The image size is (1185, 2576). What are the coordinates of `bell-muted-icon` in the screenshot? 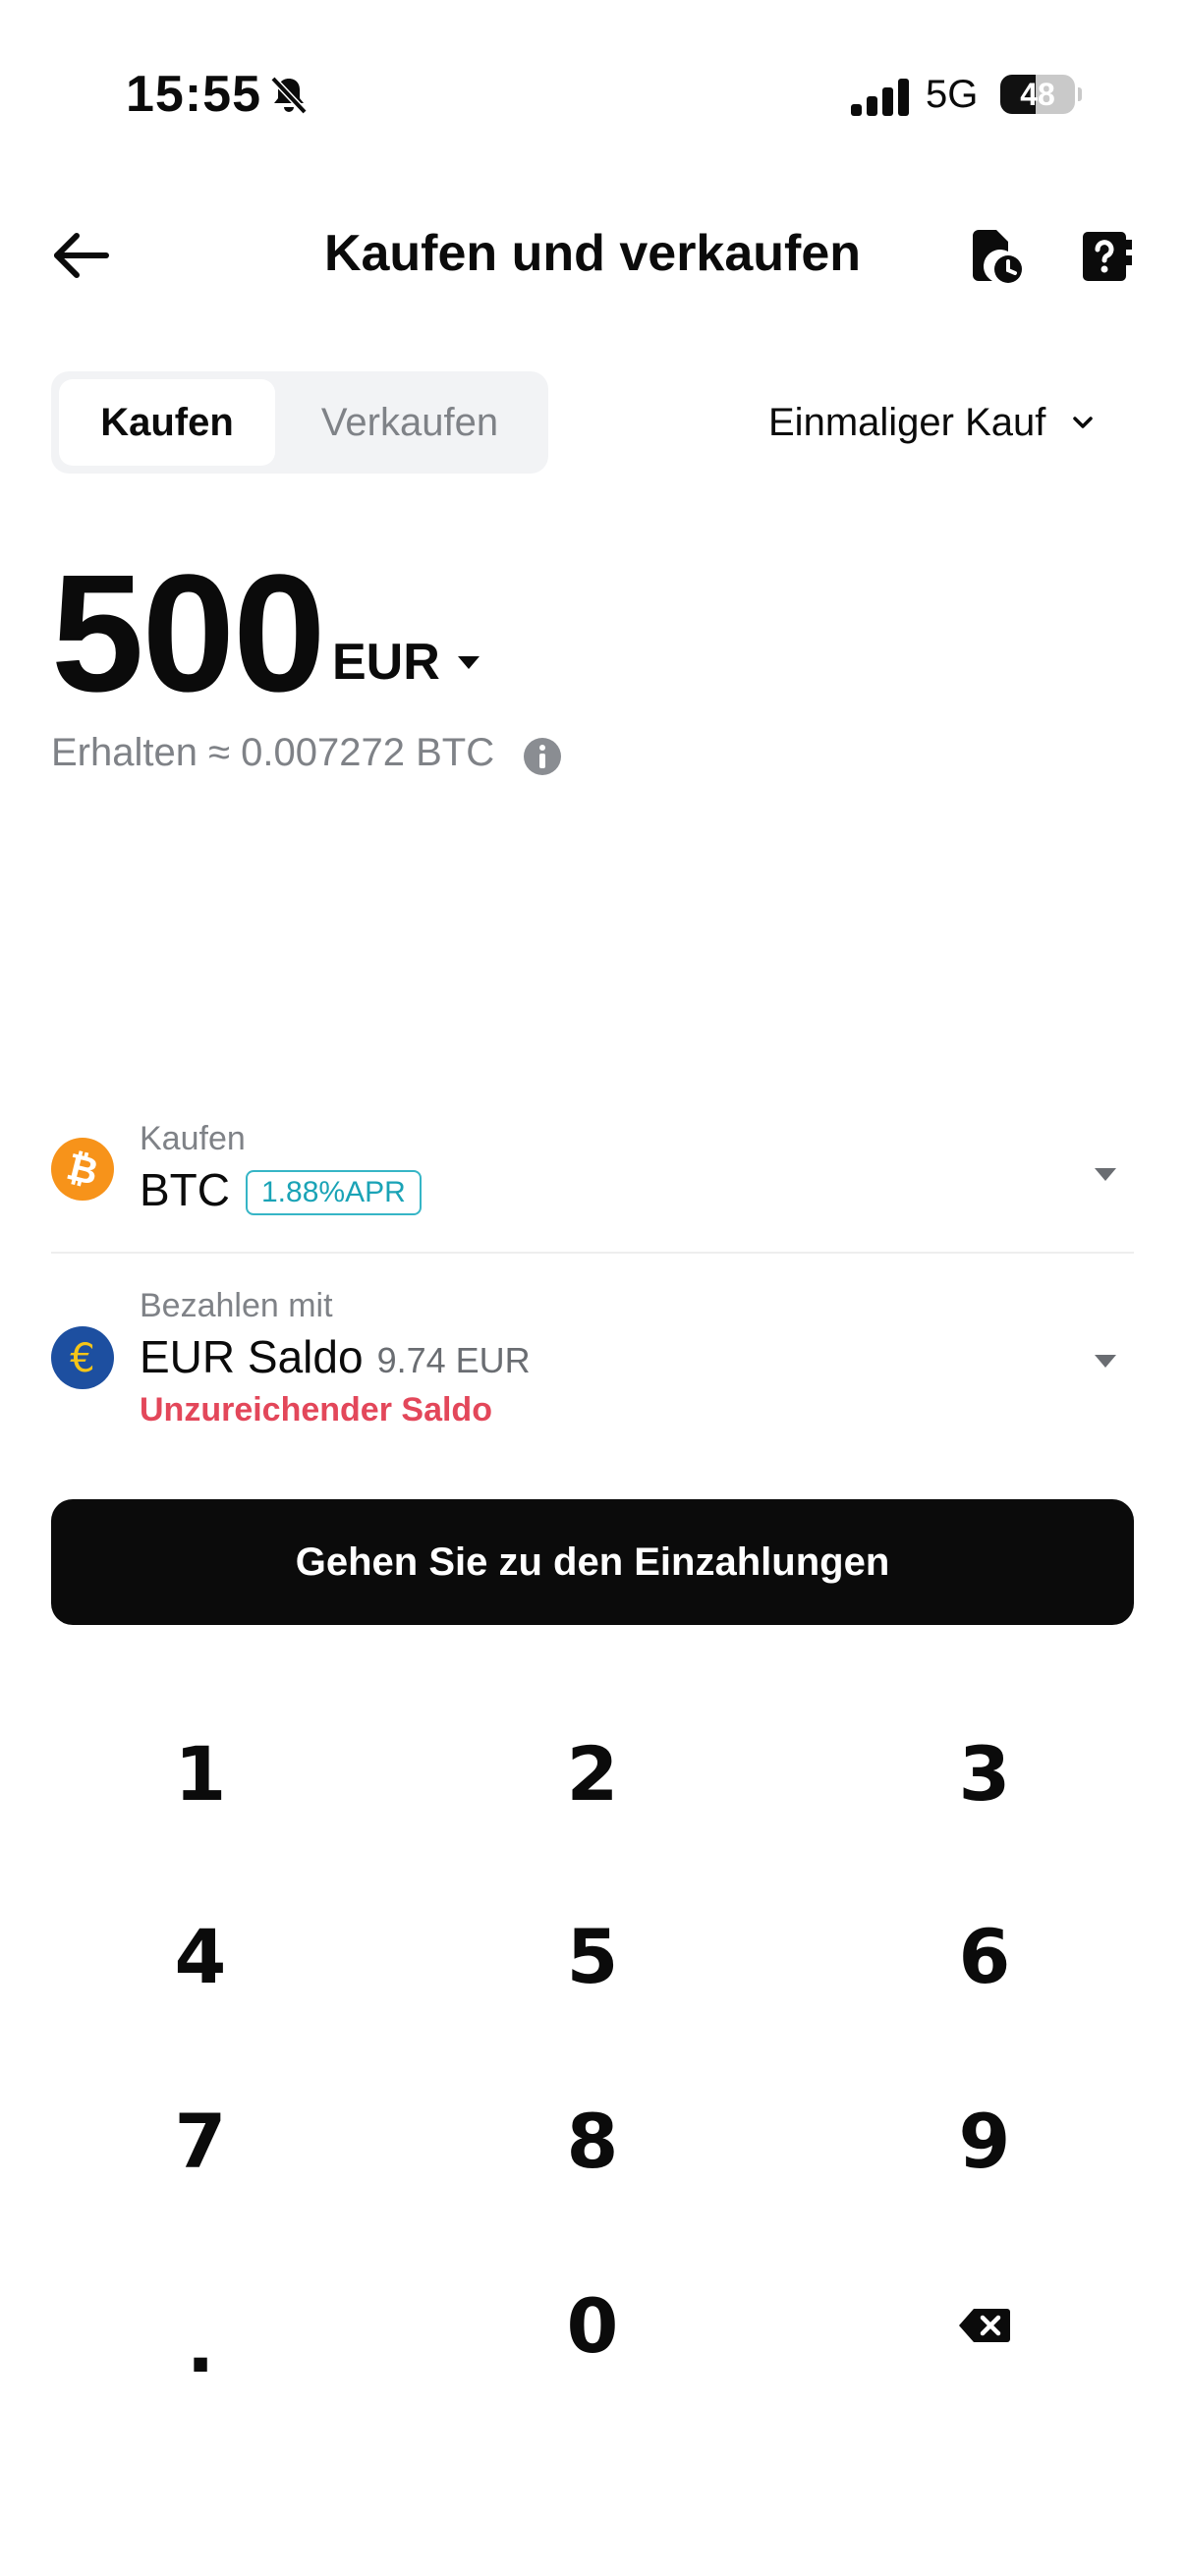 It's located at (289, 95).